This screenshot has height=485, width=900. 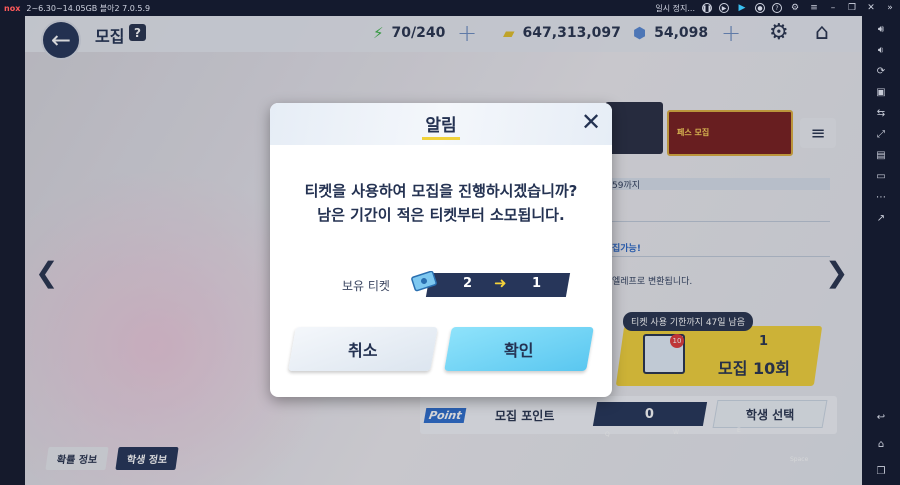 I want to click on more-icon: ⋯, so click(x=881, y=197).